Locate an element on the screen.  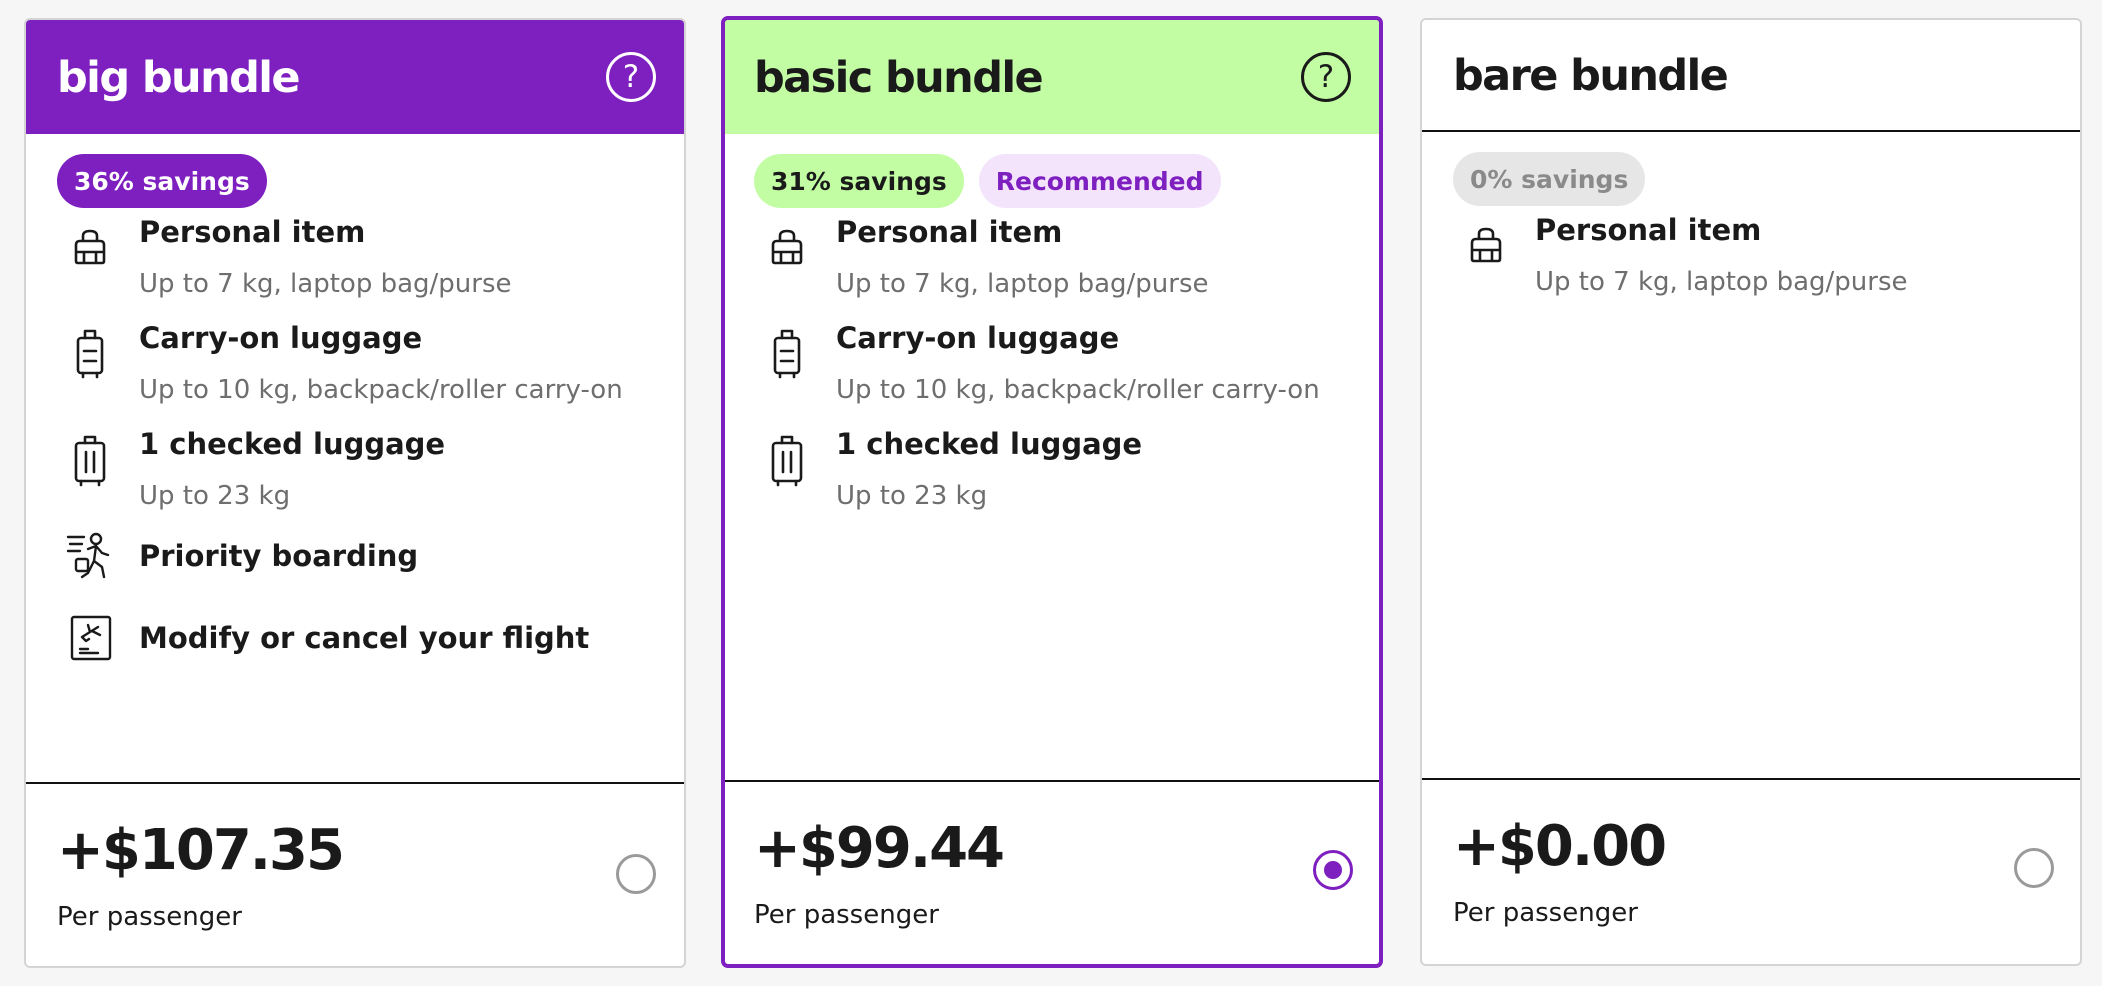
feature-priority-boarding: Priority boarding is located at coordinates (355, 555).